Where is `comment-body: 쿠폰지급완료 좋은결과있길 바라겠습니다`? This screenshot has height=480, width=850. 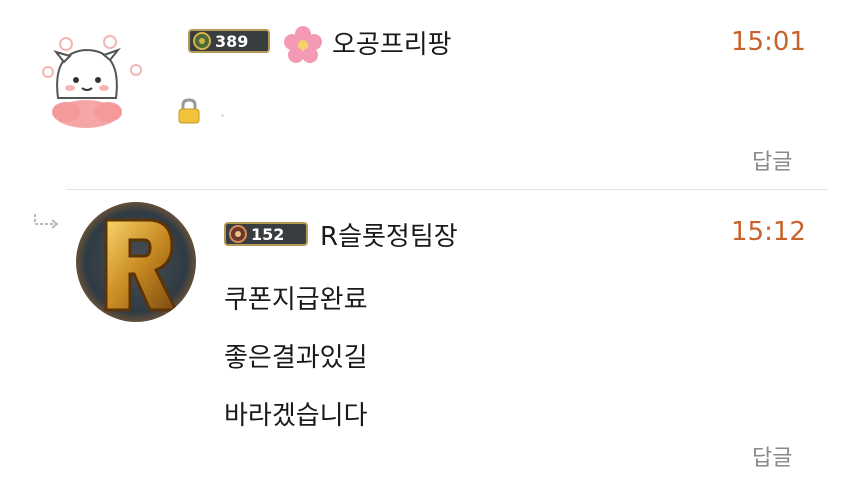
comment-body: 쿠폰지급완료 좋은결과있길 바라겠습니다 is located at coordinates (296, 369).